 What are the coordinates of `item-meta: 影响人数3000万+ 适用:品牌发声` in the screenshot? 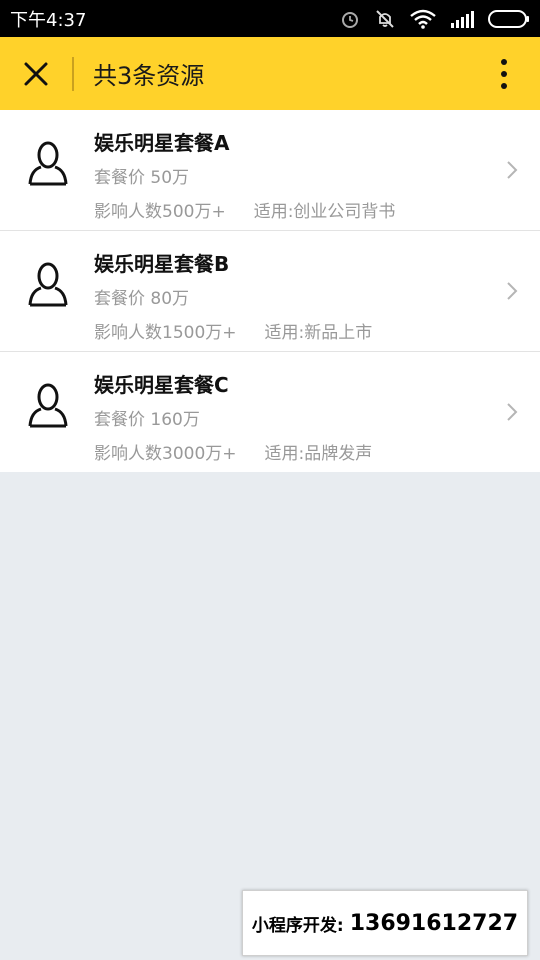 It's located at (233, 451).